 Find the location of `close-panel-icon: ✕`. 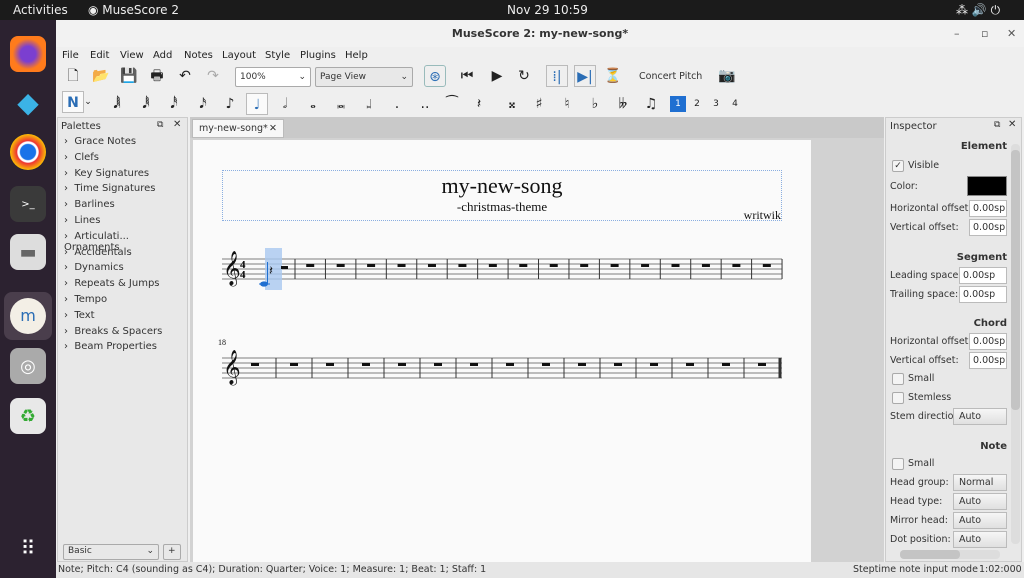

close-panel-icon: ✕ is located at coordinates (1012, 124).